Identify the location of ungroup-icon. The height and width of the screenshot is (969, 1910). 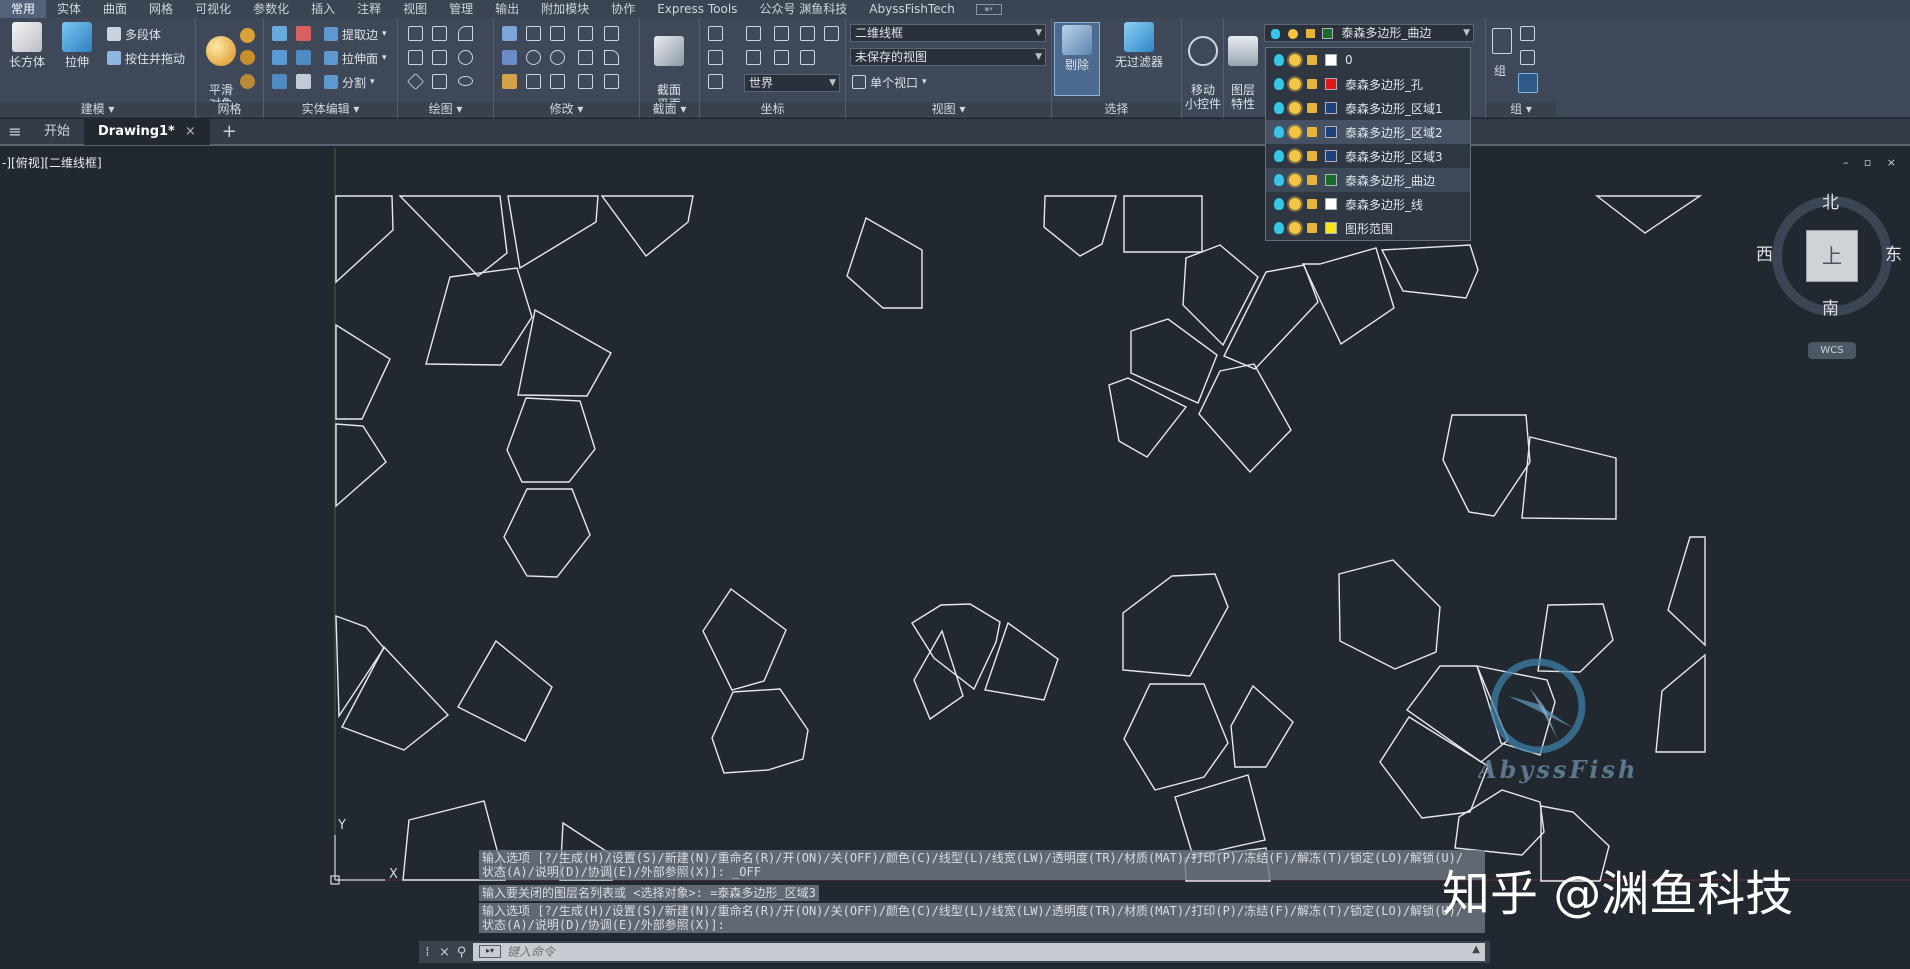
(1527, 33).